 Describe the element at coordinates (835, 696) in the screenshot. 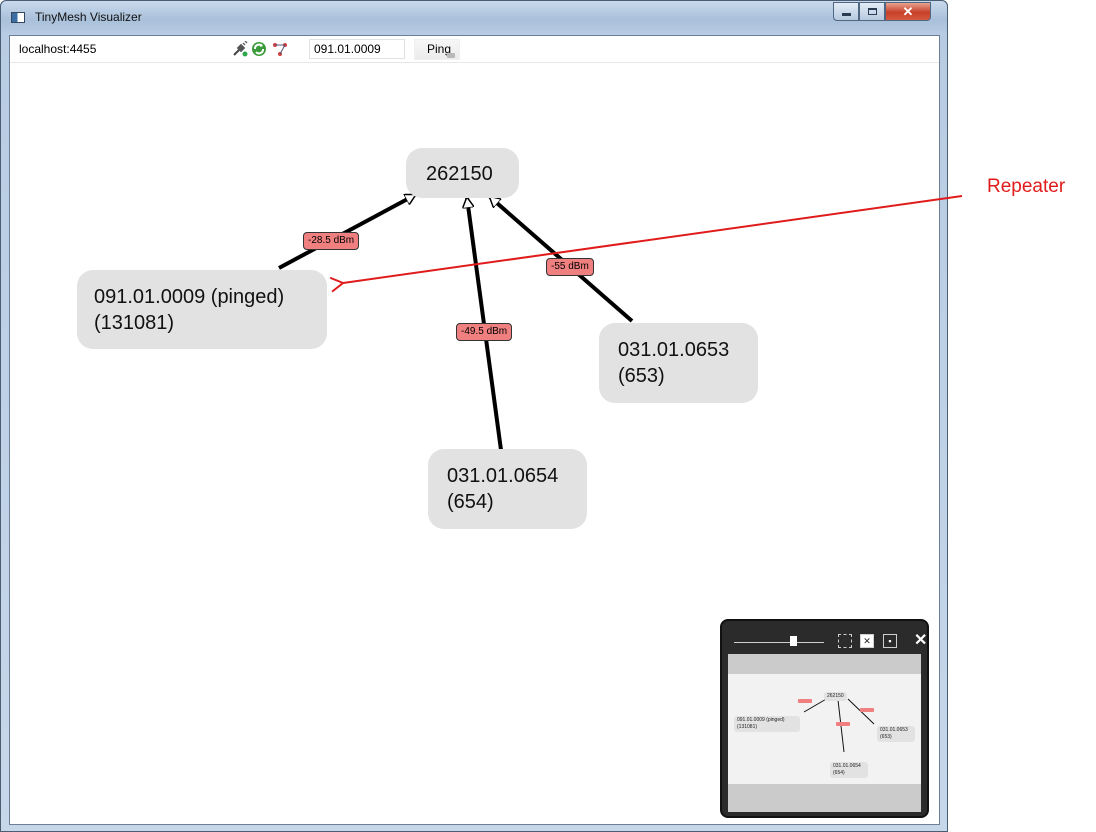

I see `minimap-node-root: 262150` at that location.